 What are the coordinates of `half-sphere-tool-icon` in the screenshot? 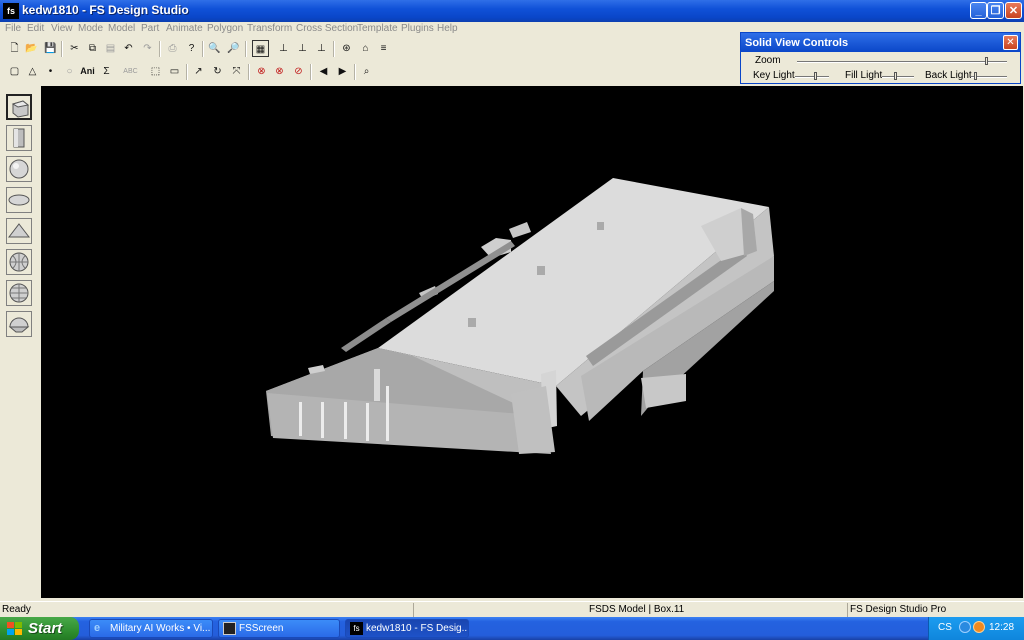 It's located at (19, 324).